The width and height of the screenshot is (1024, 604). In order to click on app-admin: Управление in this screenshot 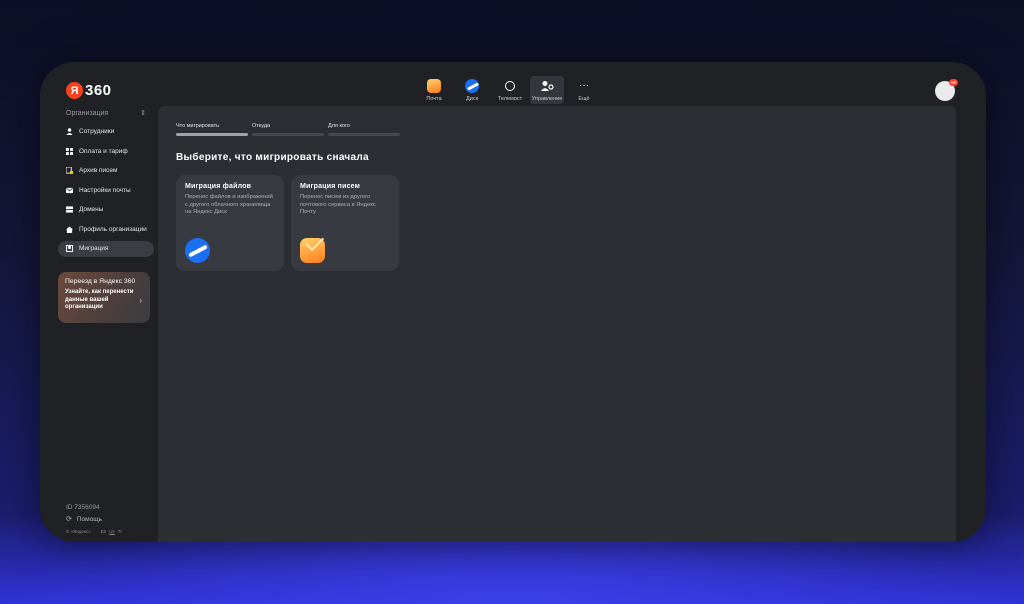, I will do `click(547, 90)`.